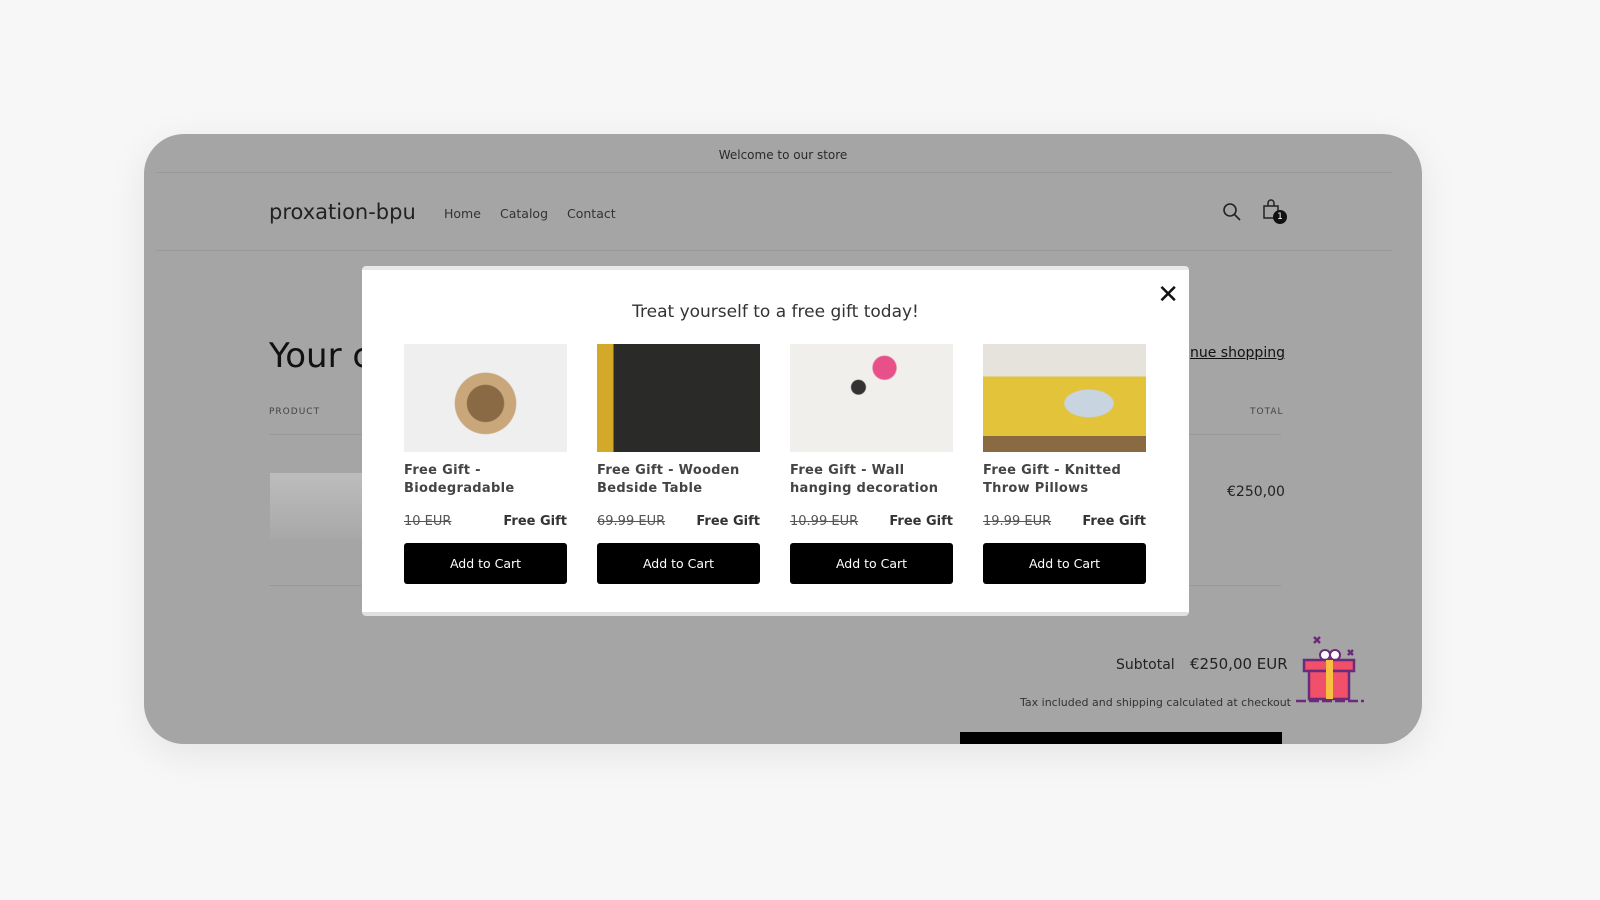  What do you see at coordinates (485, 481) in the screenshot?
I see `product-name: Free Gift - Biodegradable` at bounding box center [485, 481].